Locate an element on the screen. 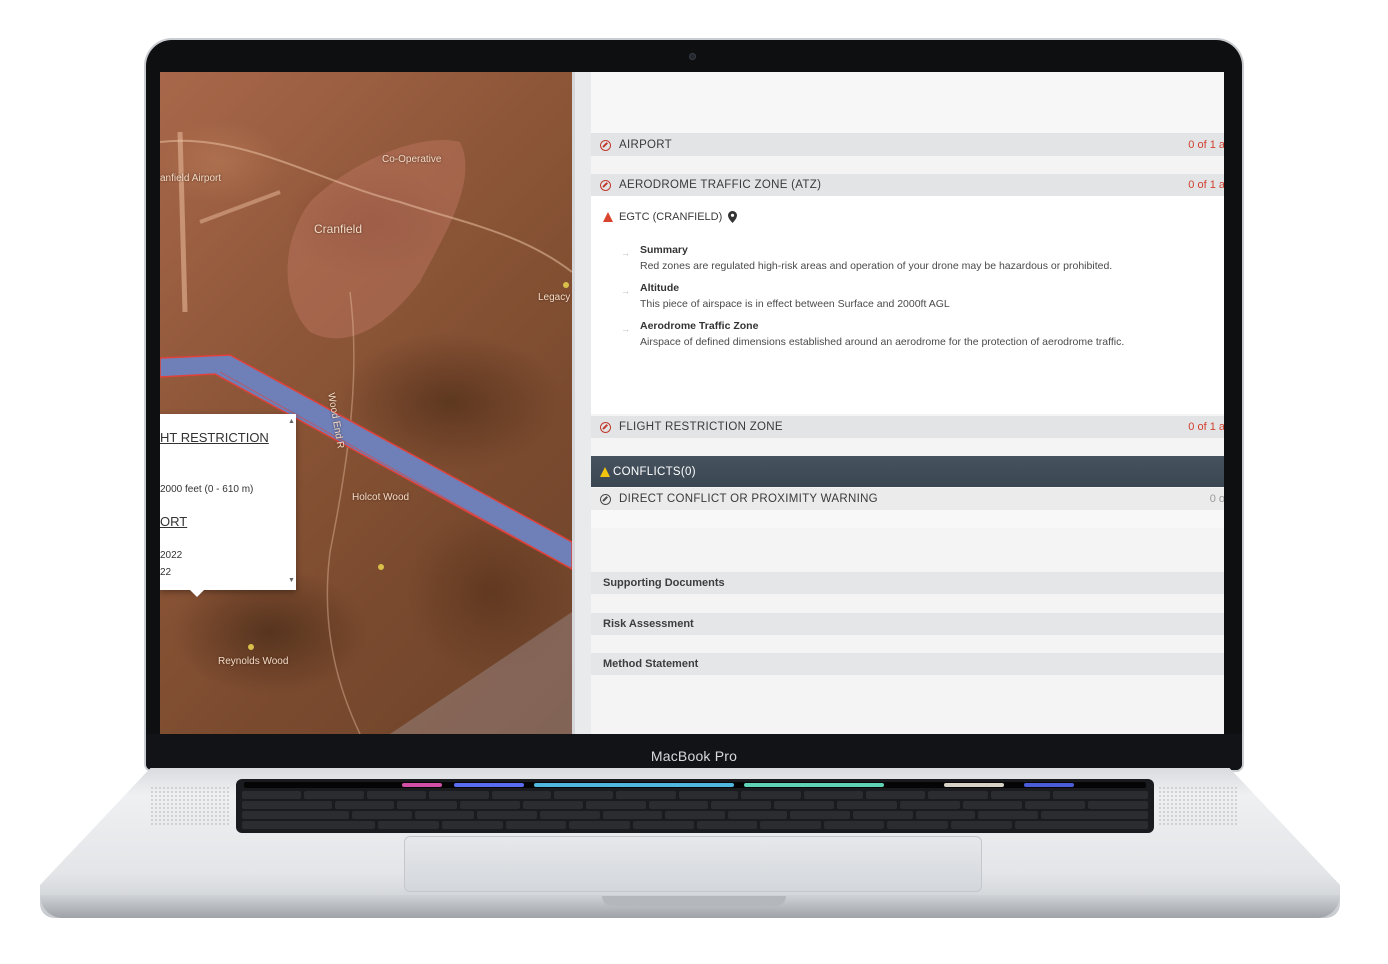 Image resolution: width=1388 pixels, height=964 pixels. map-label-airport: anfield Airport is located at coordinates (191, 178).